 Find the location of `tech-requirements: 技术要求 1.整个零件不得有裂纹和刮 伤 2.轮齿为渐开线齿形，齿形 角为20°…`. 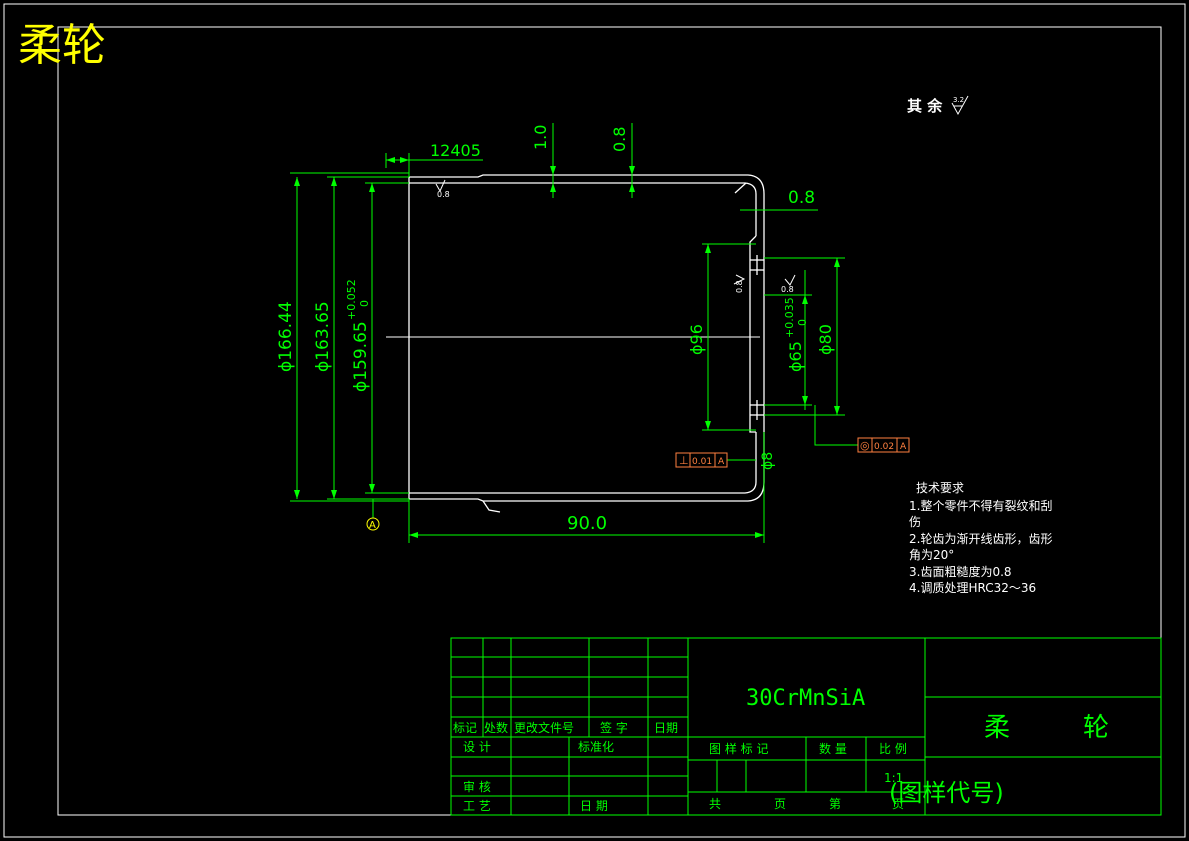

tech-requirements: 技术要求 1.整个零件不得有裂纹和刮 伤 2.轮齿为渐开线齿形，齿形 角为20°… is located at coordinates (980, 538).